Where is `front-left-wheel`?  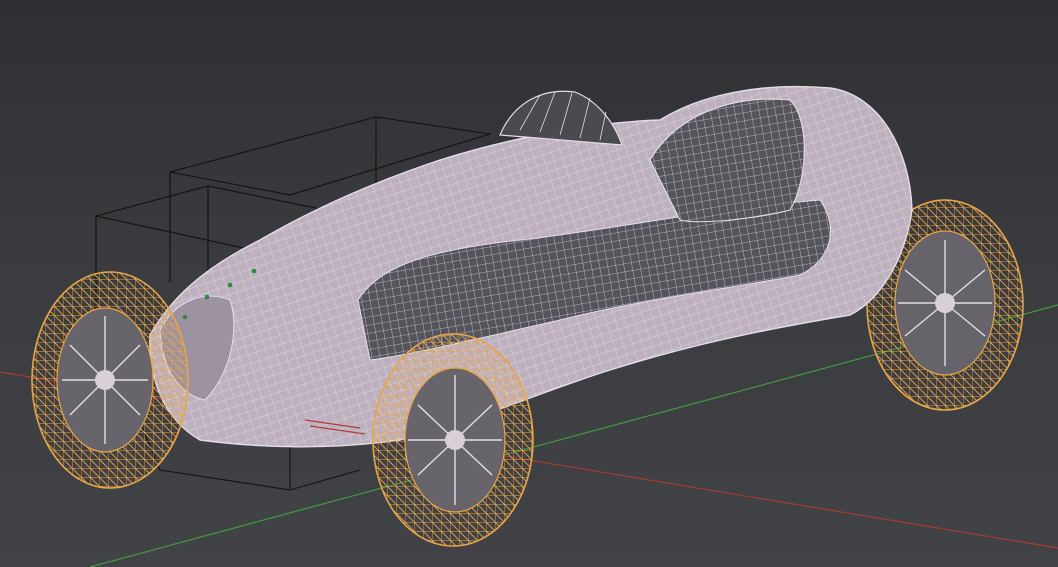 front-left-wheel is located at coordinates (110, 380).